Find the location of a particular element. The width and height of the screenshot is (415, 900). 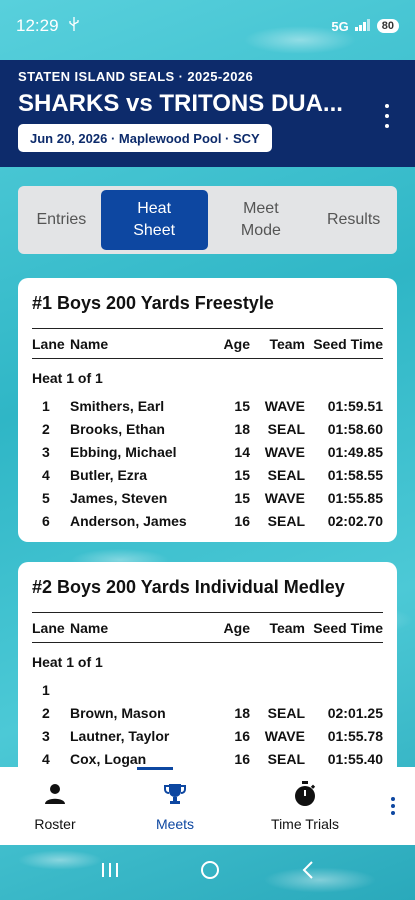

person-icon is located at coordinates (55, 794).